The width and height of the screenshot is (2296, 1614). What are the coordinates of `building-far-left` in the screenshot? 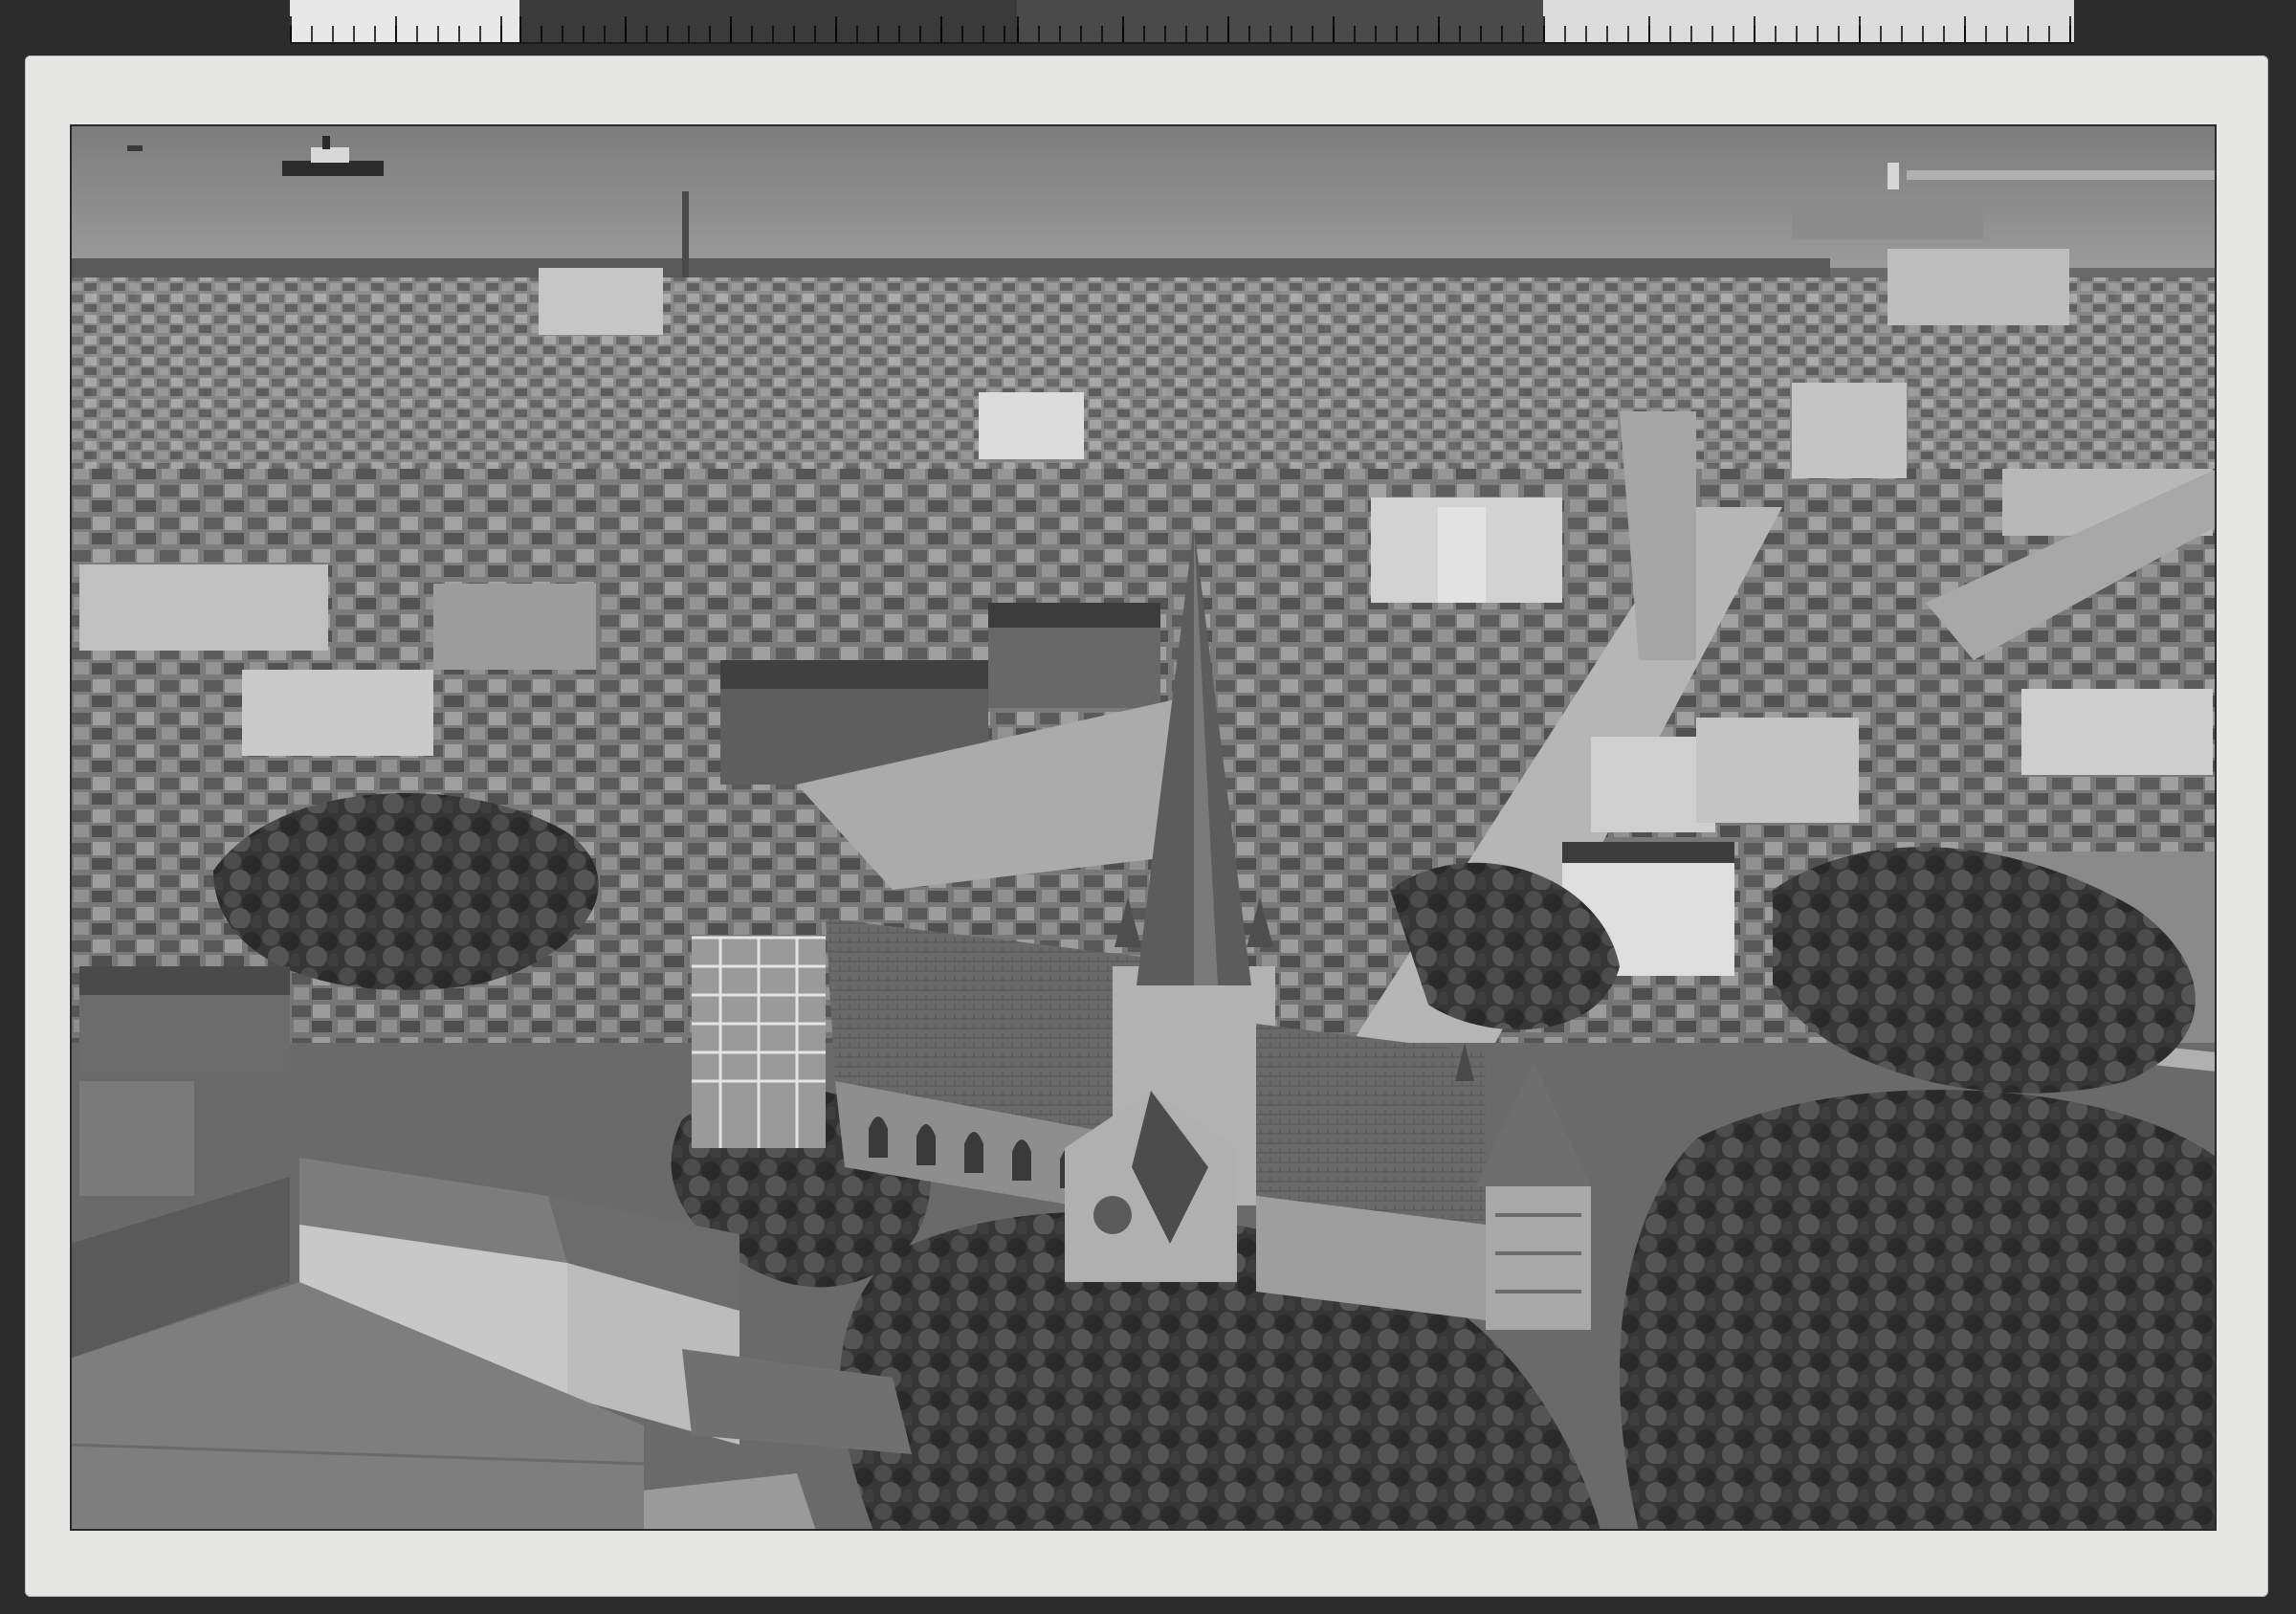 It's located at (601, 302).